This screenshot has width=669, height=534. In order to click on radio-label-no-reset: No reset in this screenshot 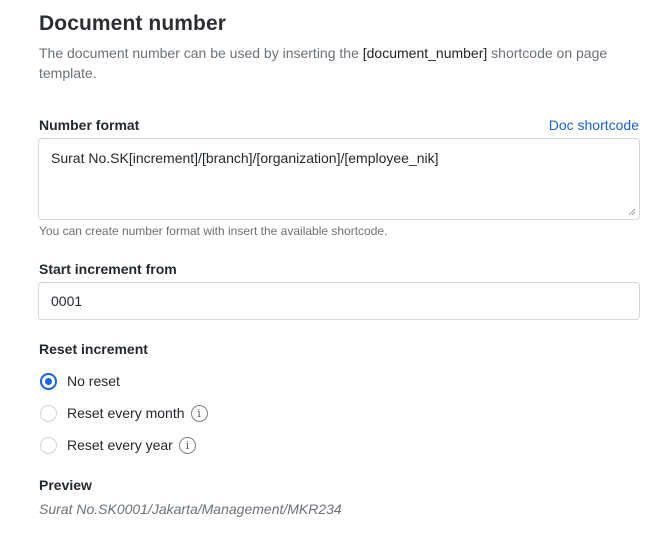, I will do `click(93, 381)`.